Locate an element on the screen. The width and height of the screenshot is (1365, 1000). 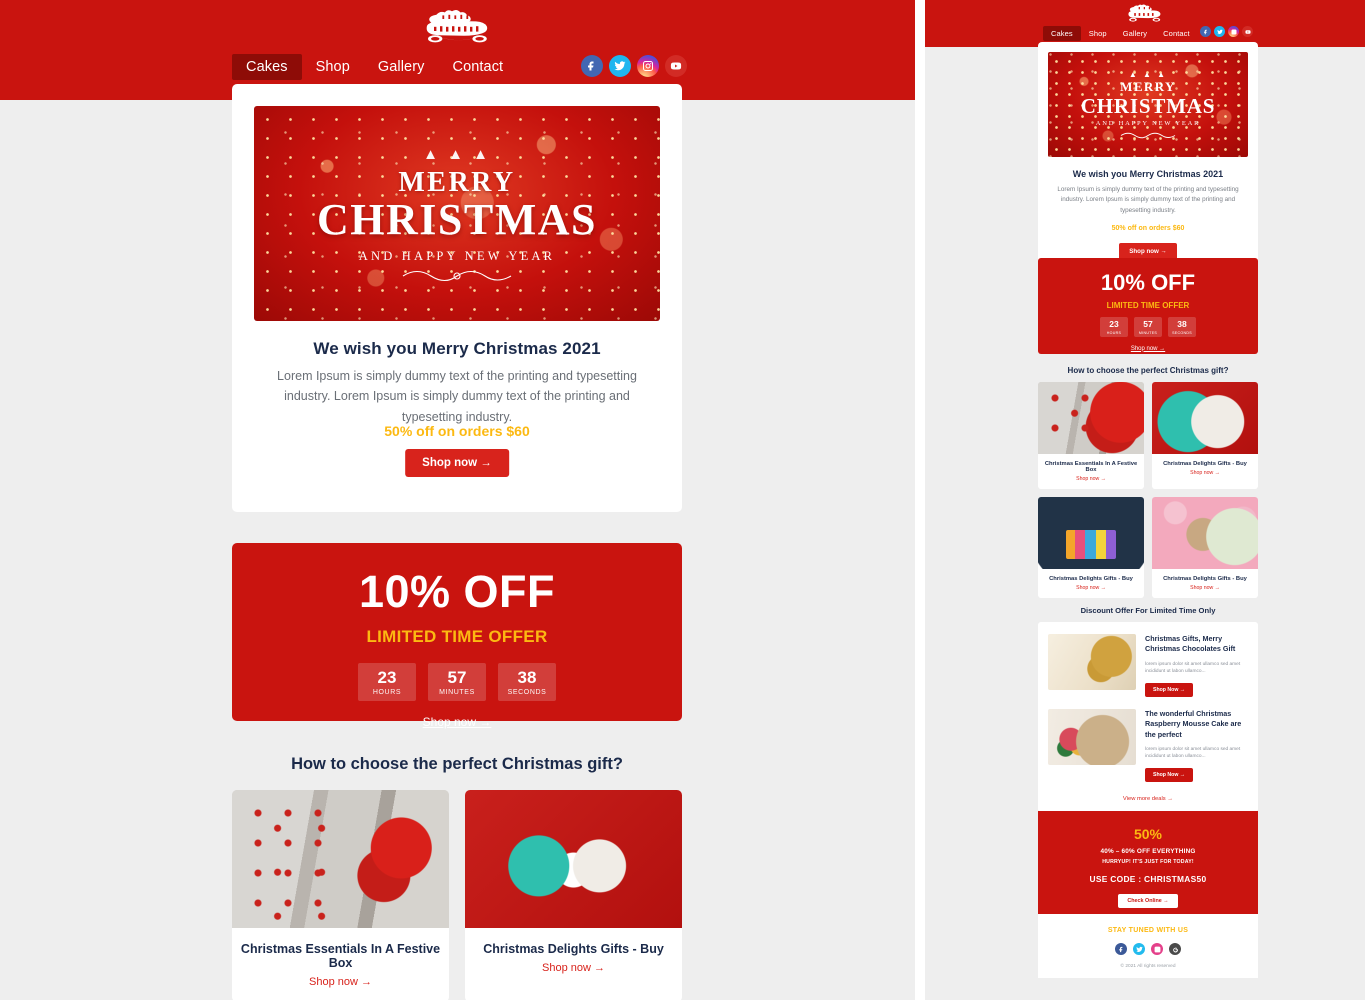
mobile-hero-banner-text: ▲ ▲ ▲ MERRY CHRISTMAS AND HAPPY NEW YEAR is located at coordinates (1148, 107).